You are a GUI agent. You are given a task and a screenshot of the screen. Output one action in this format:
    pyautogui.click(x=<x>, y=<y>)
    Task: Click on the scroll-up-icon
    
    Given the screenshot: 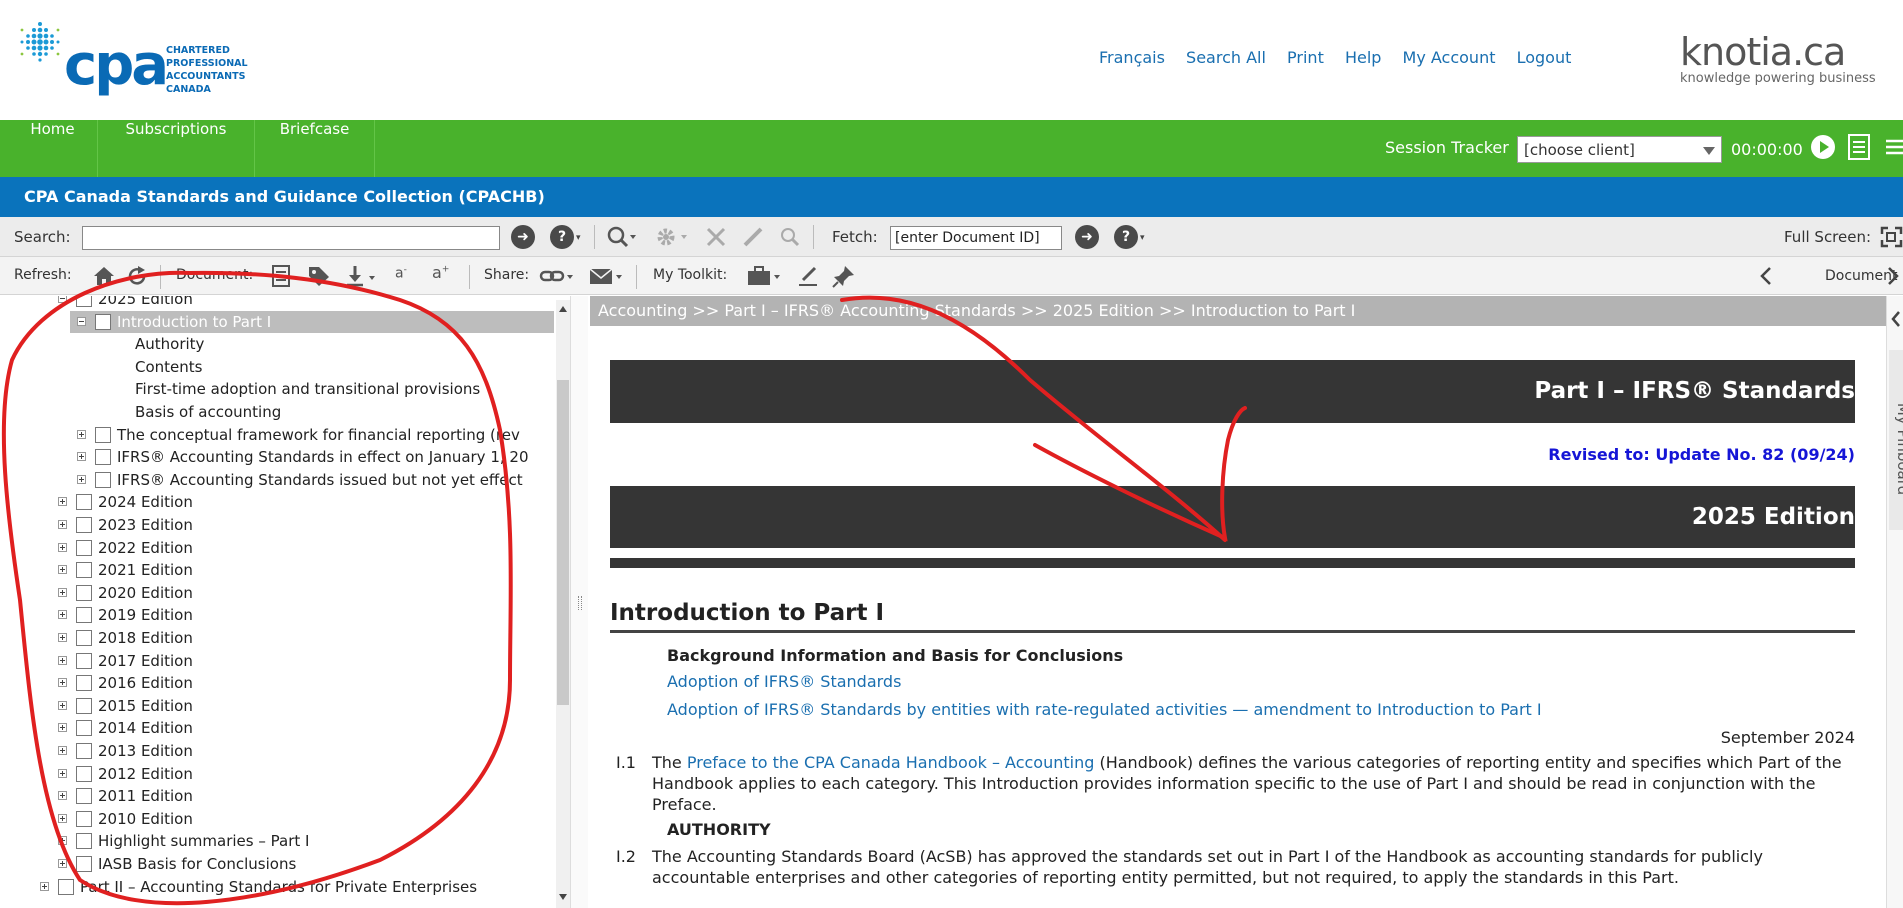 What is the action you would take?
    pyautogui.click(x=563, y=309)
    